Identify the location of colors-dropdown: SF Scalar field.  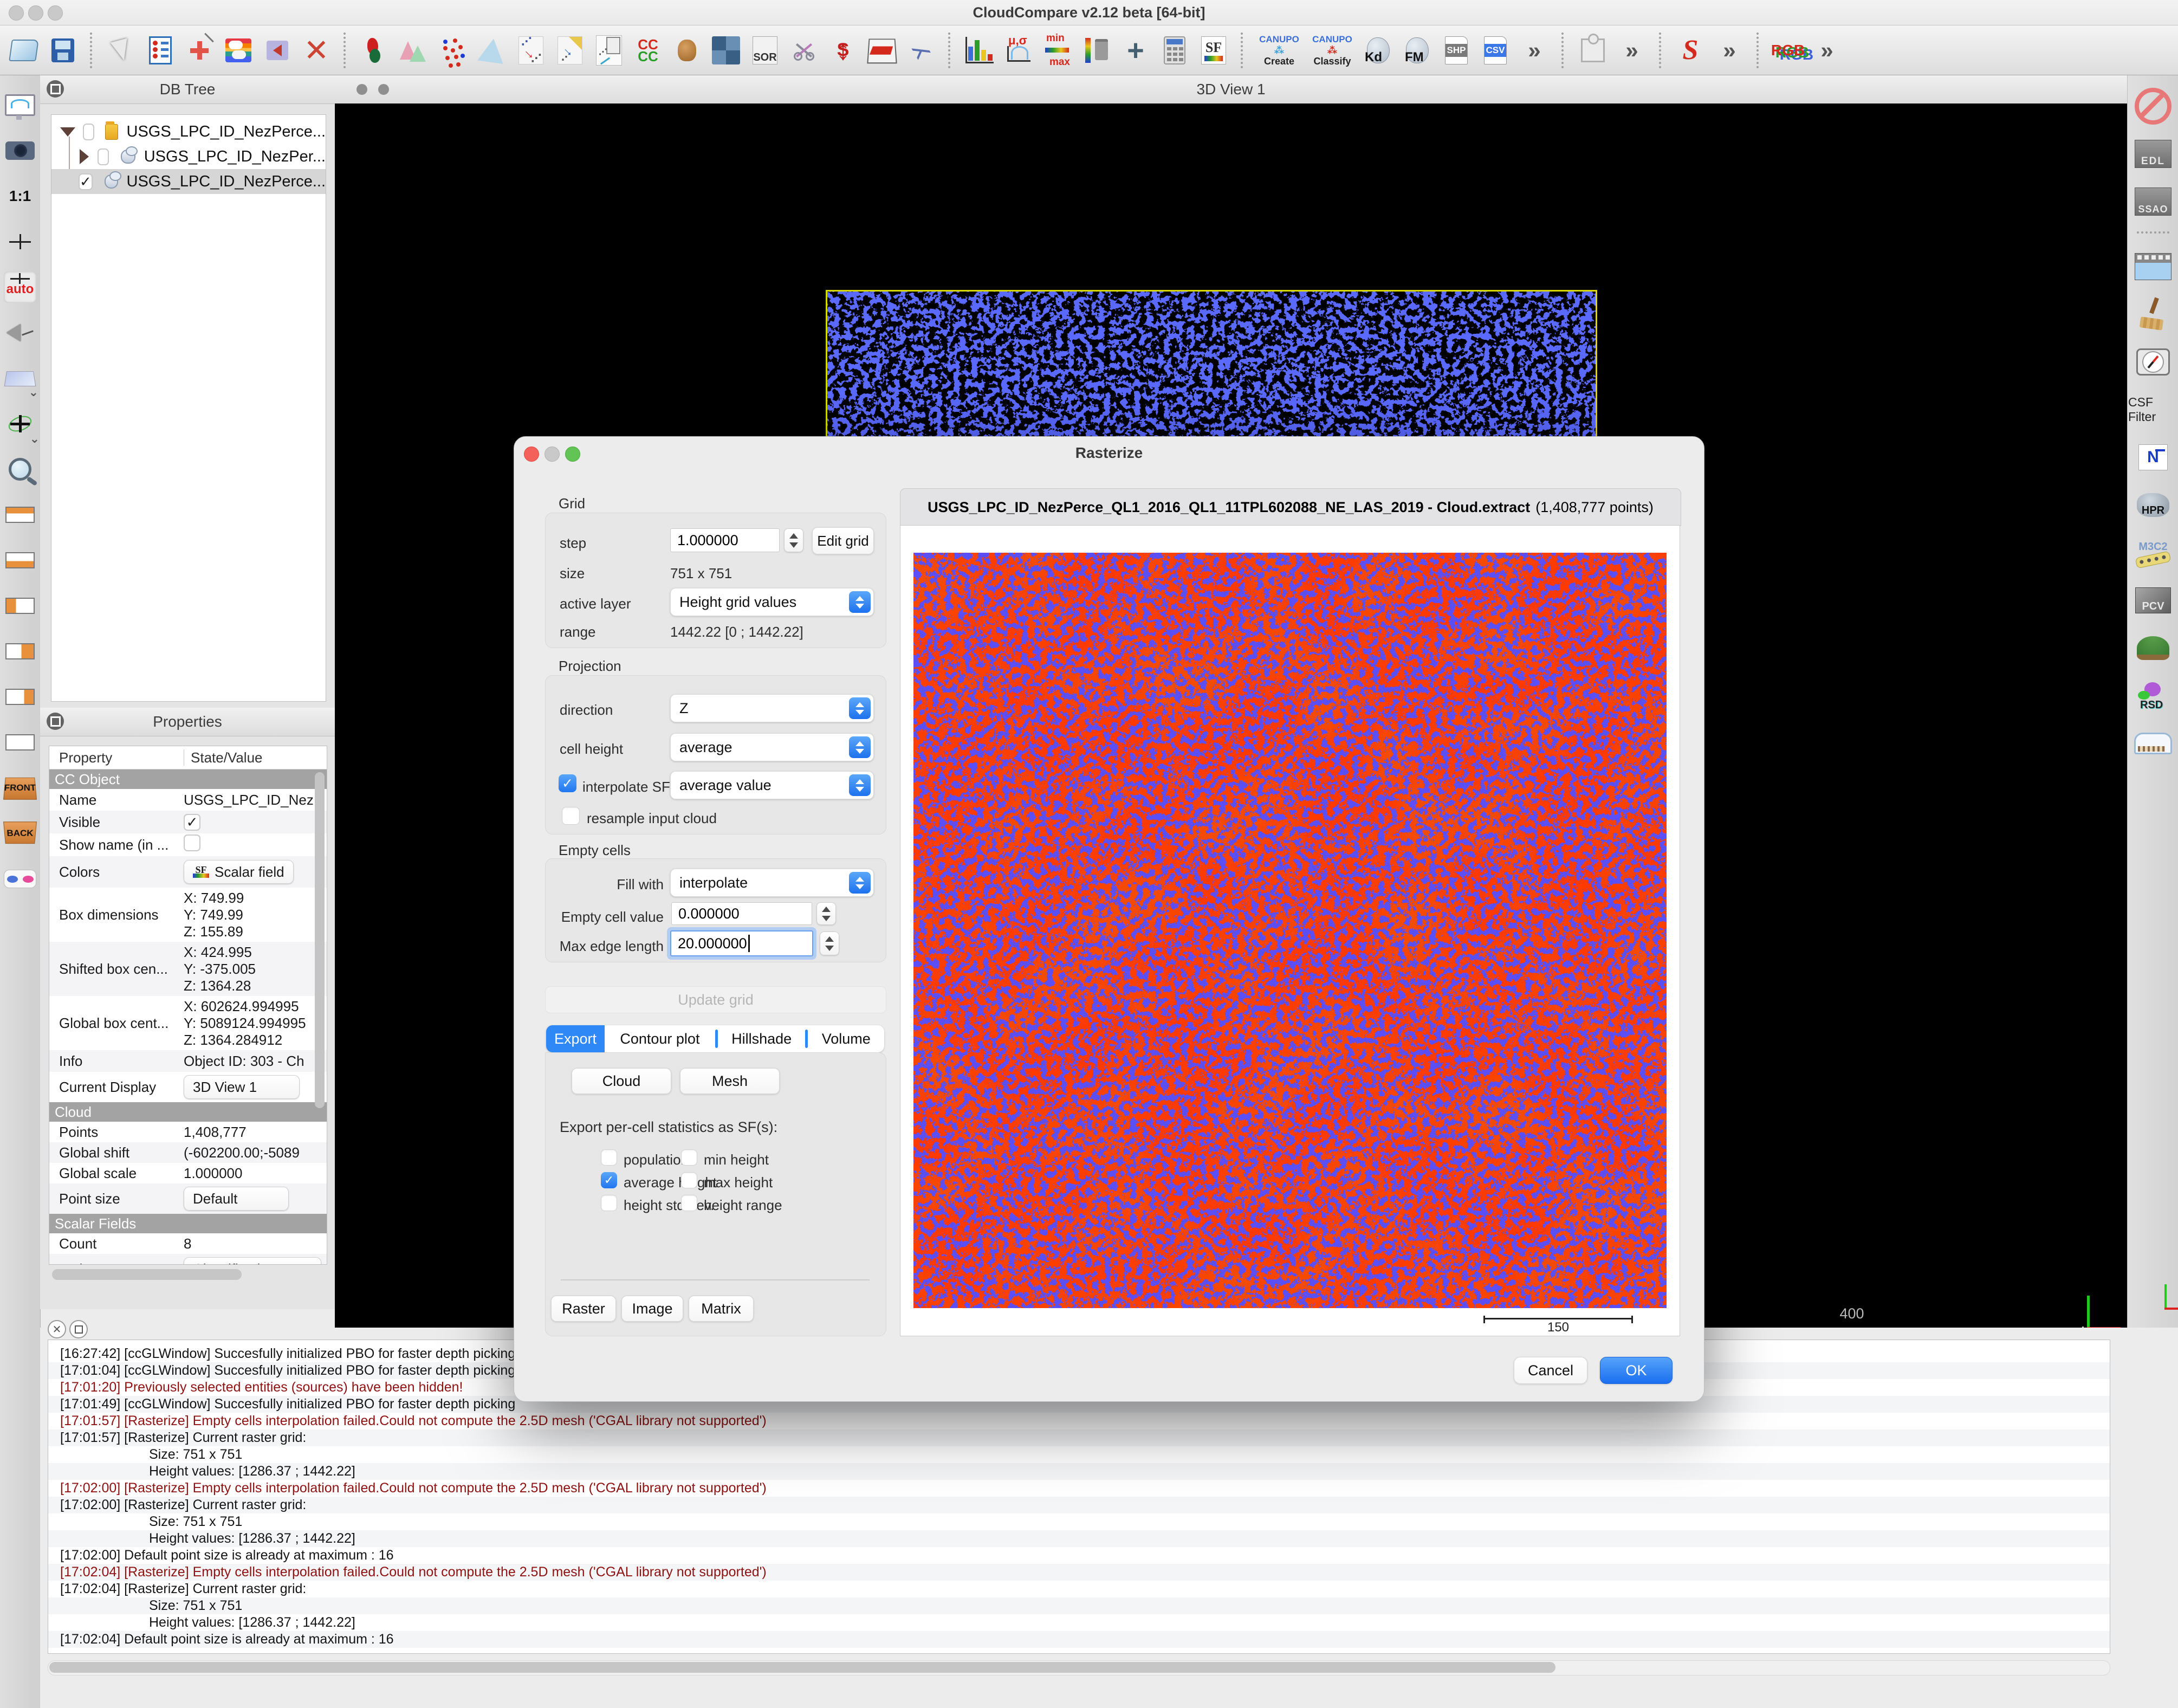
(239, 872).